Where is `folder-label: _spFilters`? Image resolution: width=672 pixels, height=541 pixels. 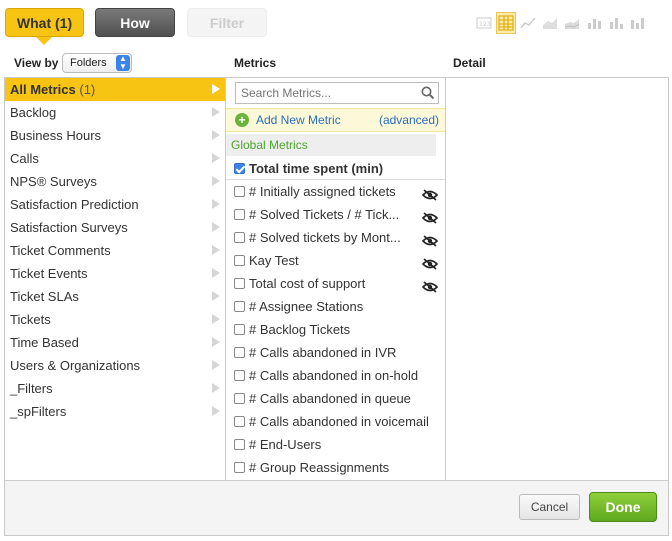
folder-label: _spFilters is located at coordinates (38, 411).